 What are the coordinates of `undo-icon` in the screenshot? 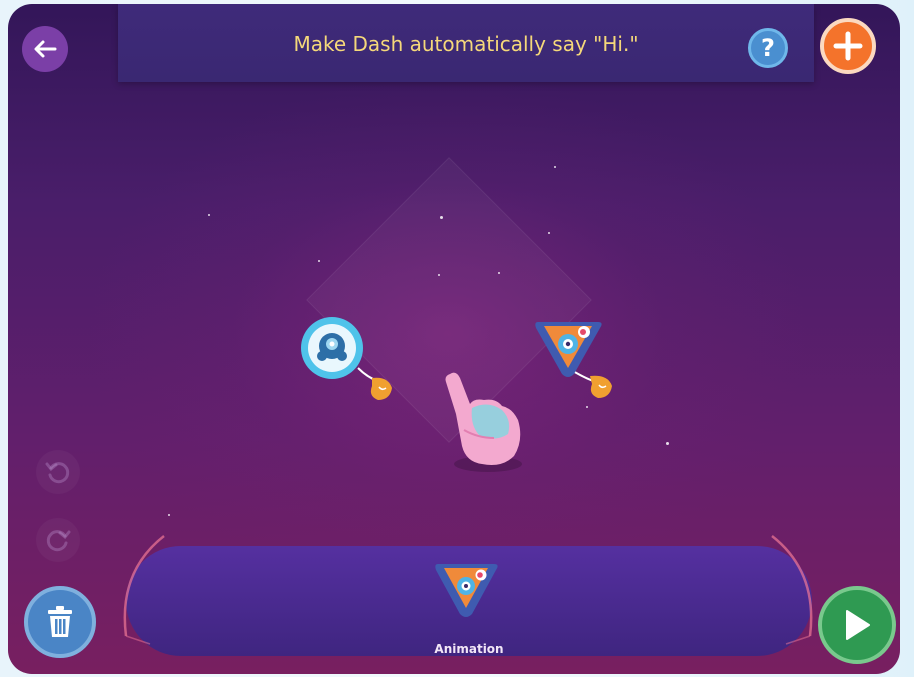 It's located at (57, 473).